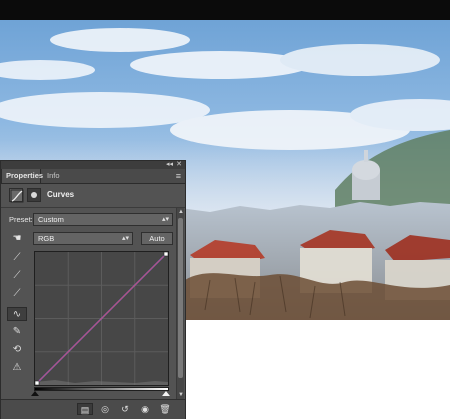  I want to click on curves-graph-svg, so click(101, 318).